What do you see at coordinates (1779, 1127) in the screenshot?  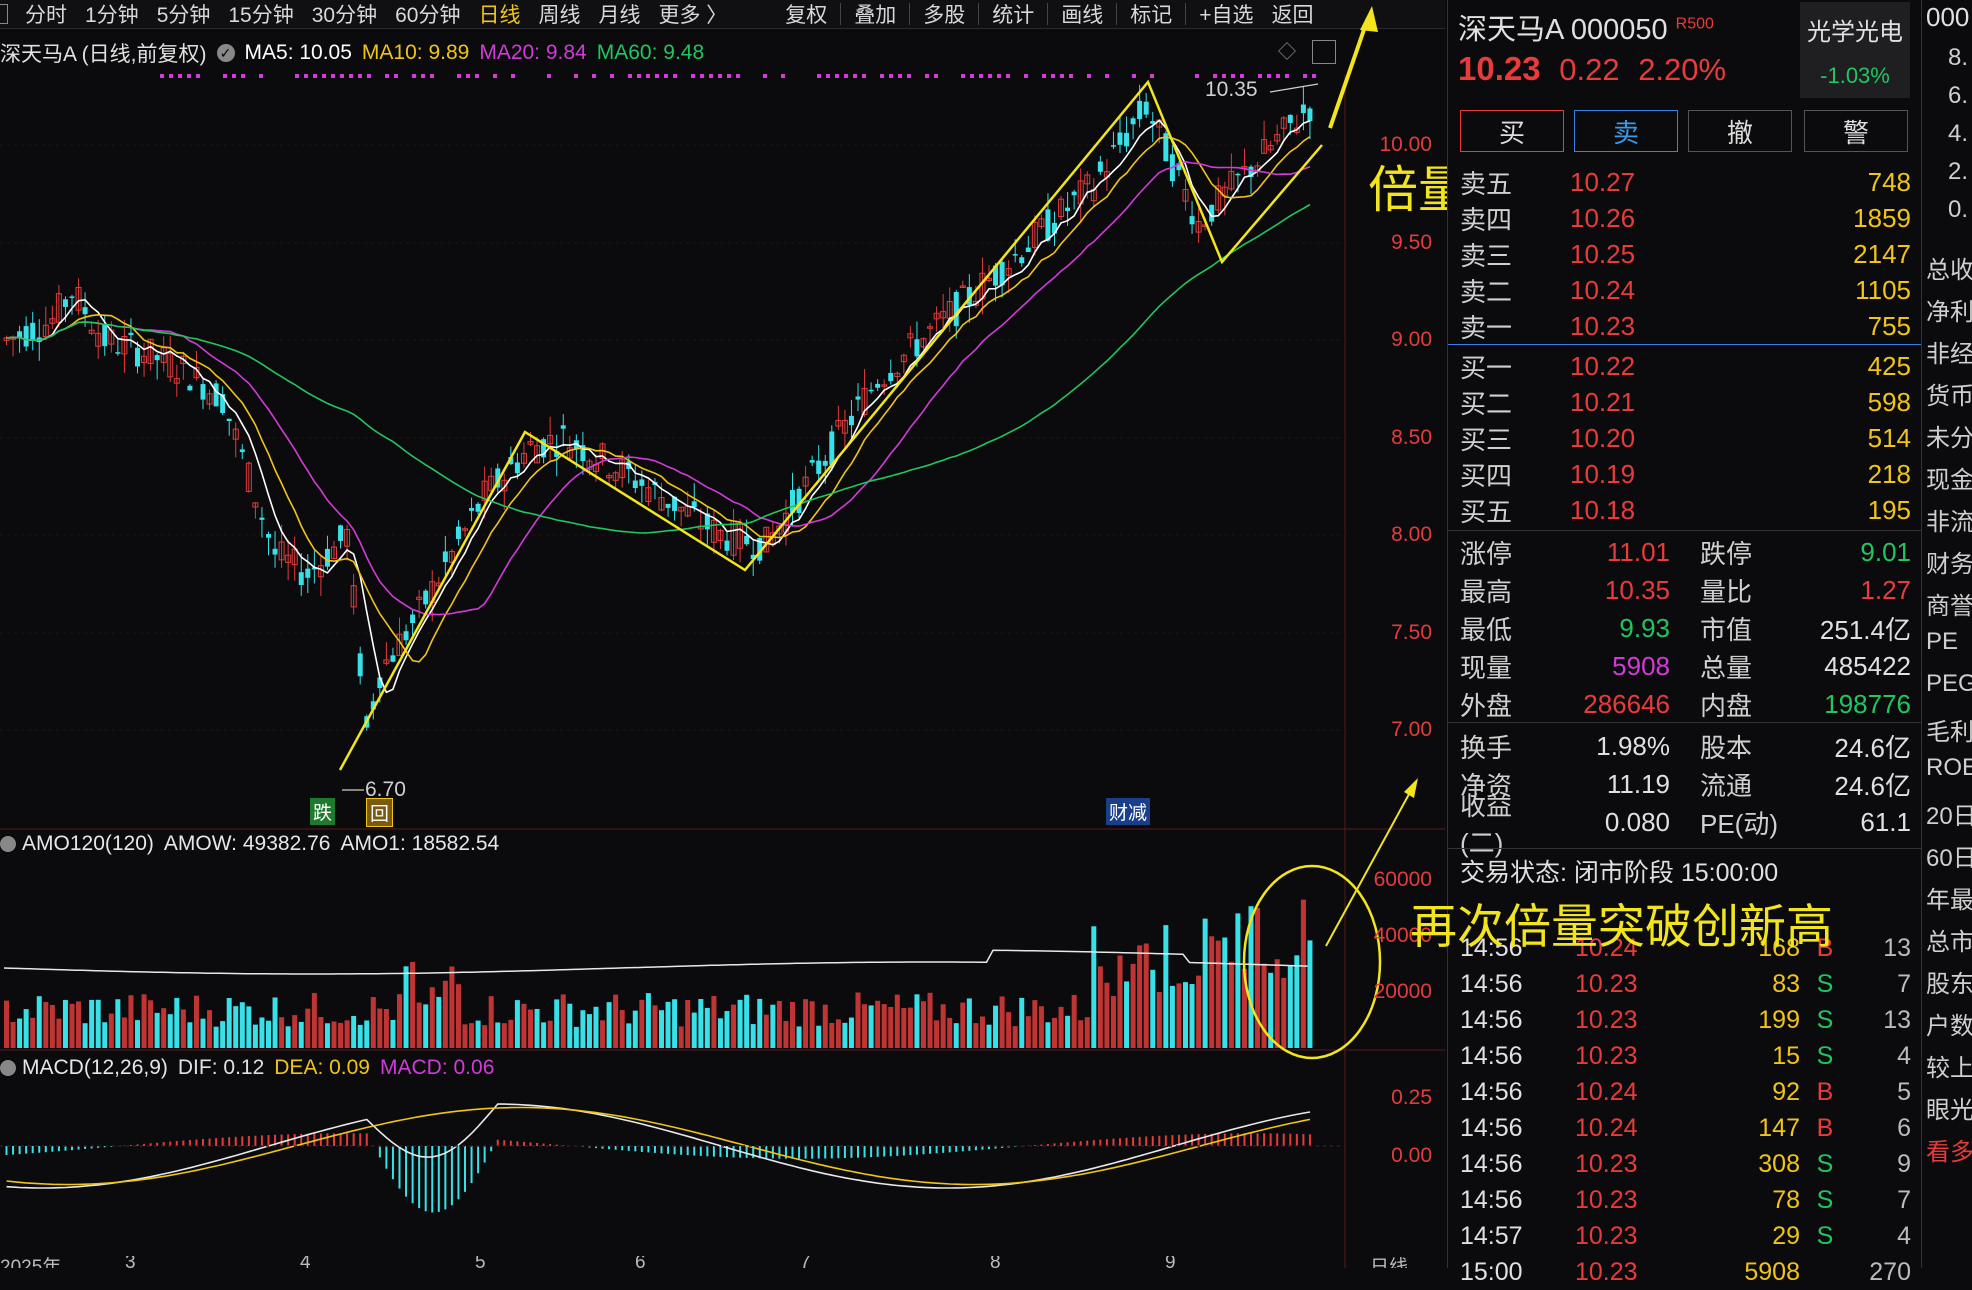 I see `tick-volume: 147` at bounding box center [1779, 1127].